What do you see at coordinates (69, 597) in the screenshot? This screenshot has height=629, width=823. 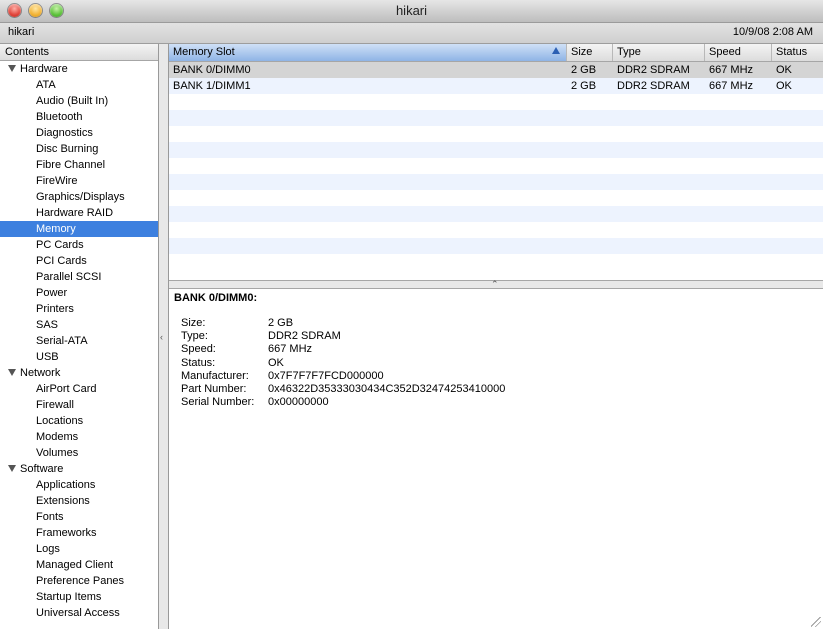 I see `sidebar-item-label: Startup Items` at bounding box center [69, 597].